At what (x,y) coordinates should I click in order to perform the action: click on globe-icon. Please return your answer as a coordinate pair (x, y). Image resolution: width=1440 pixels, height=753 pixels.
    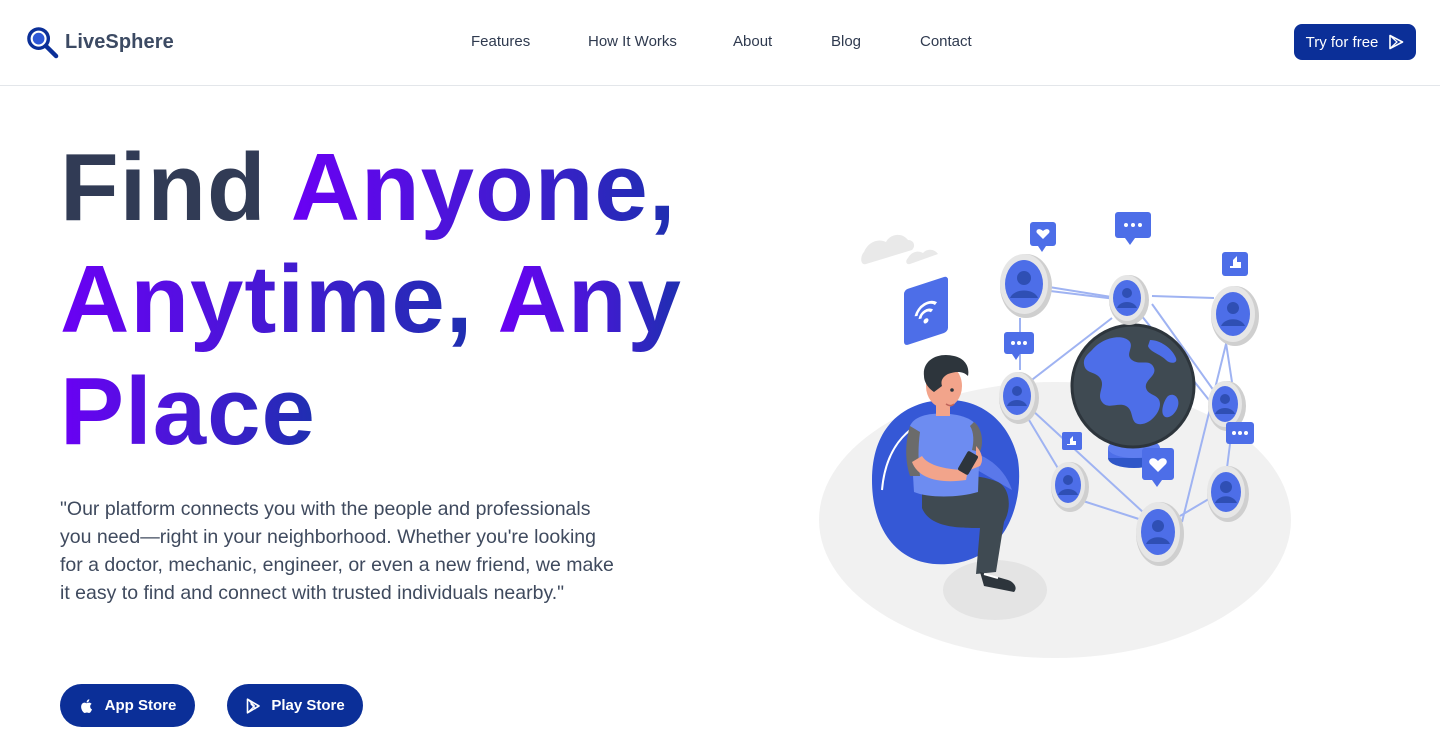
    Looking at the image, I should click on (1133, 386).